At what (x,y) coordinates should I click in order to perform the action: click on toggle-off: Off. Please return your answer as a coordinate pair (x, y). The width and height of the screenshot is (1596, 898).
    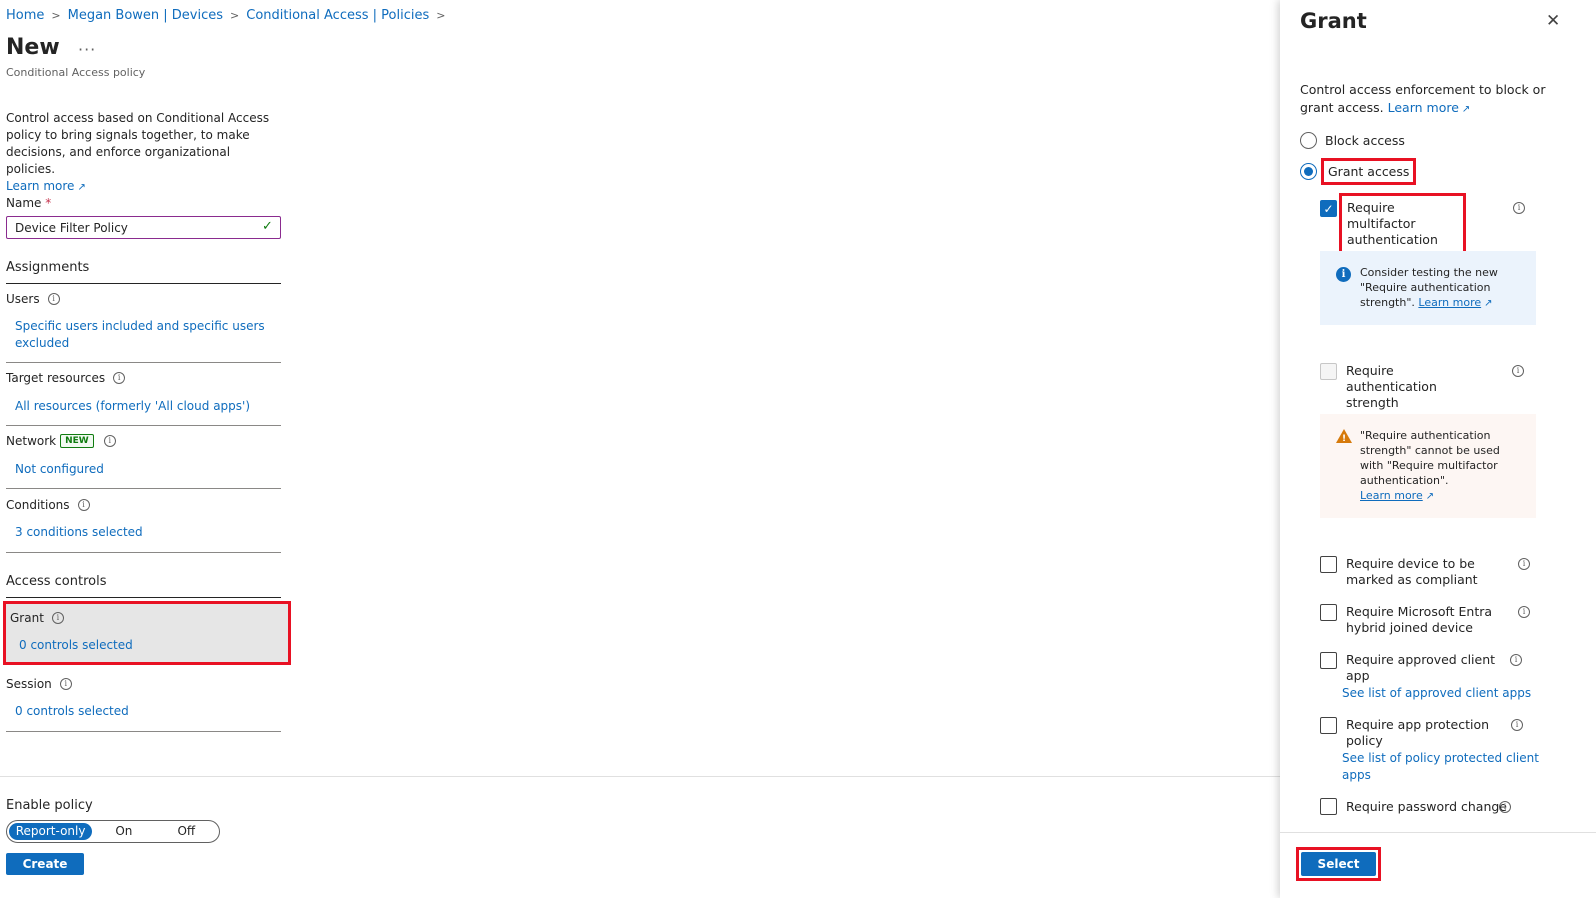
    Looking at the image, I should click on (186, 831).